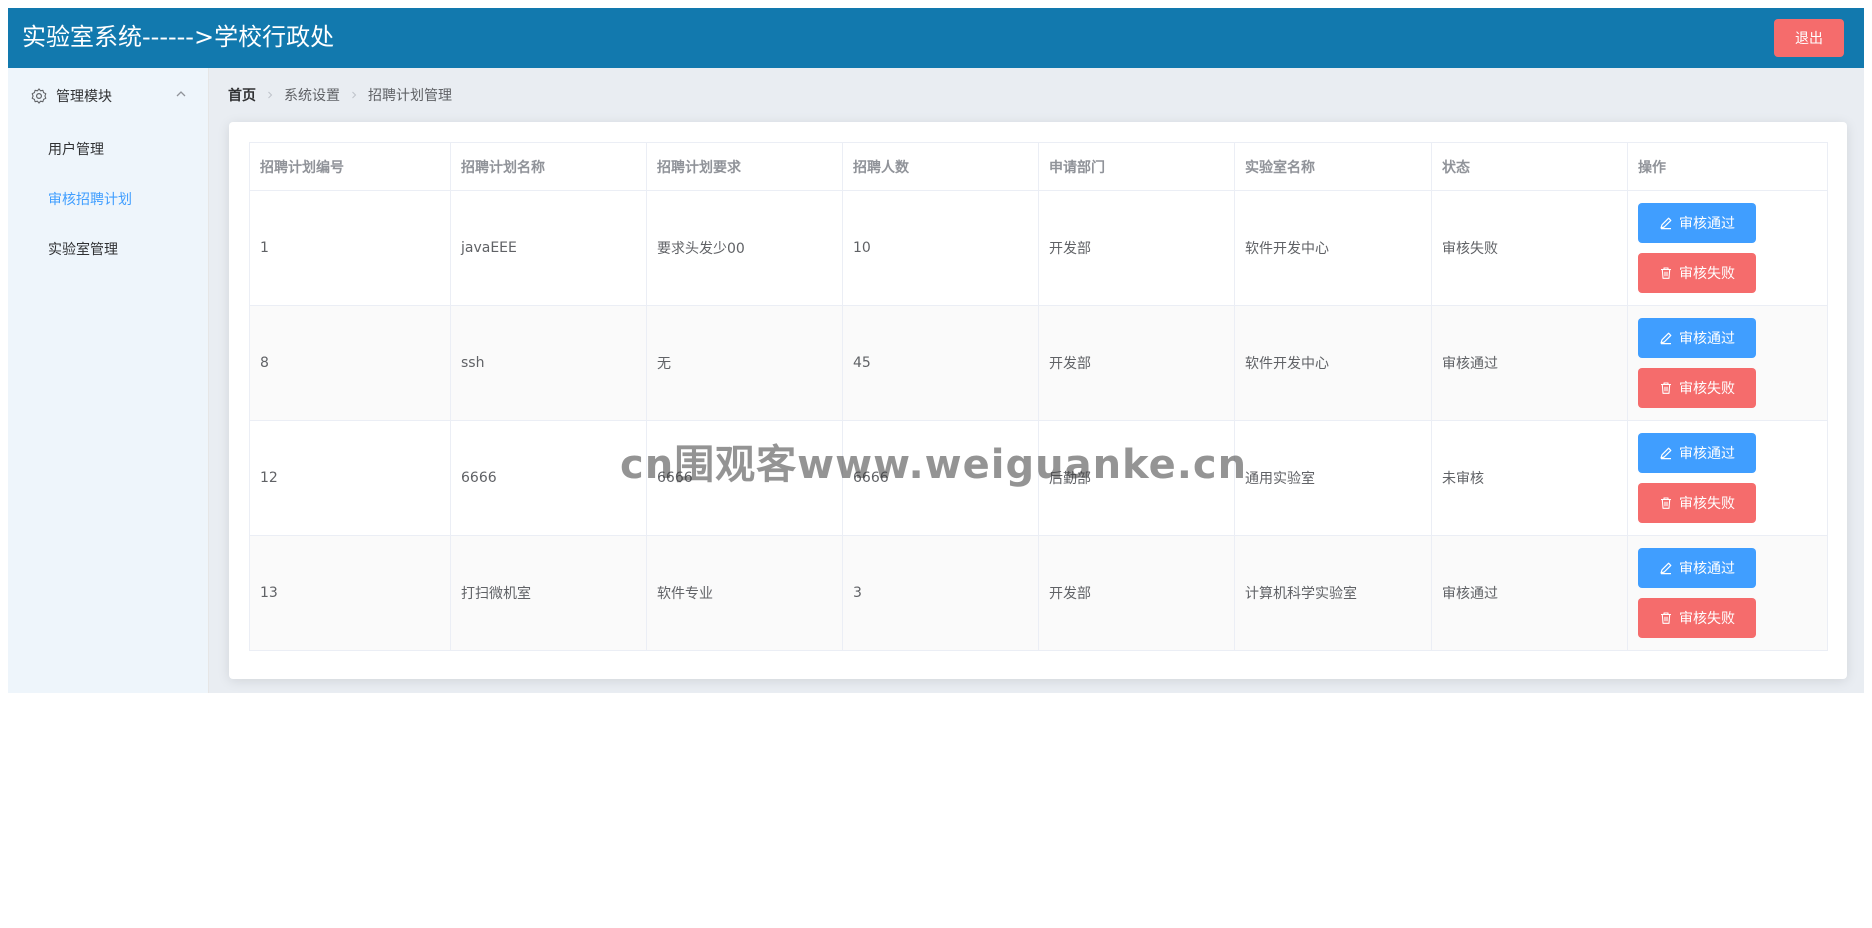  Describe the element at coordinates (1333, 166) in the screenshot. I see `column-header: 实验室名称` at that location.